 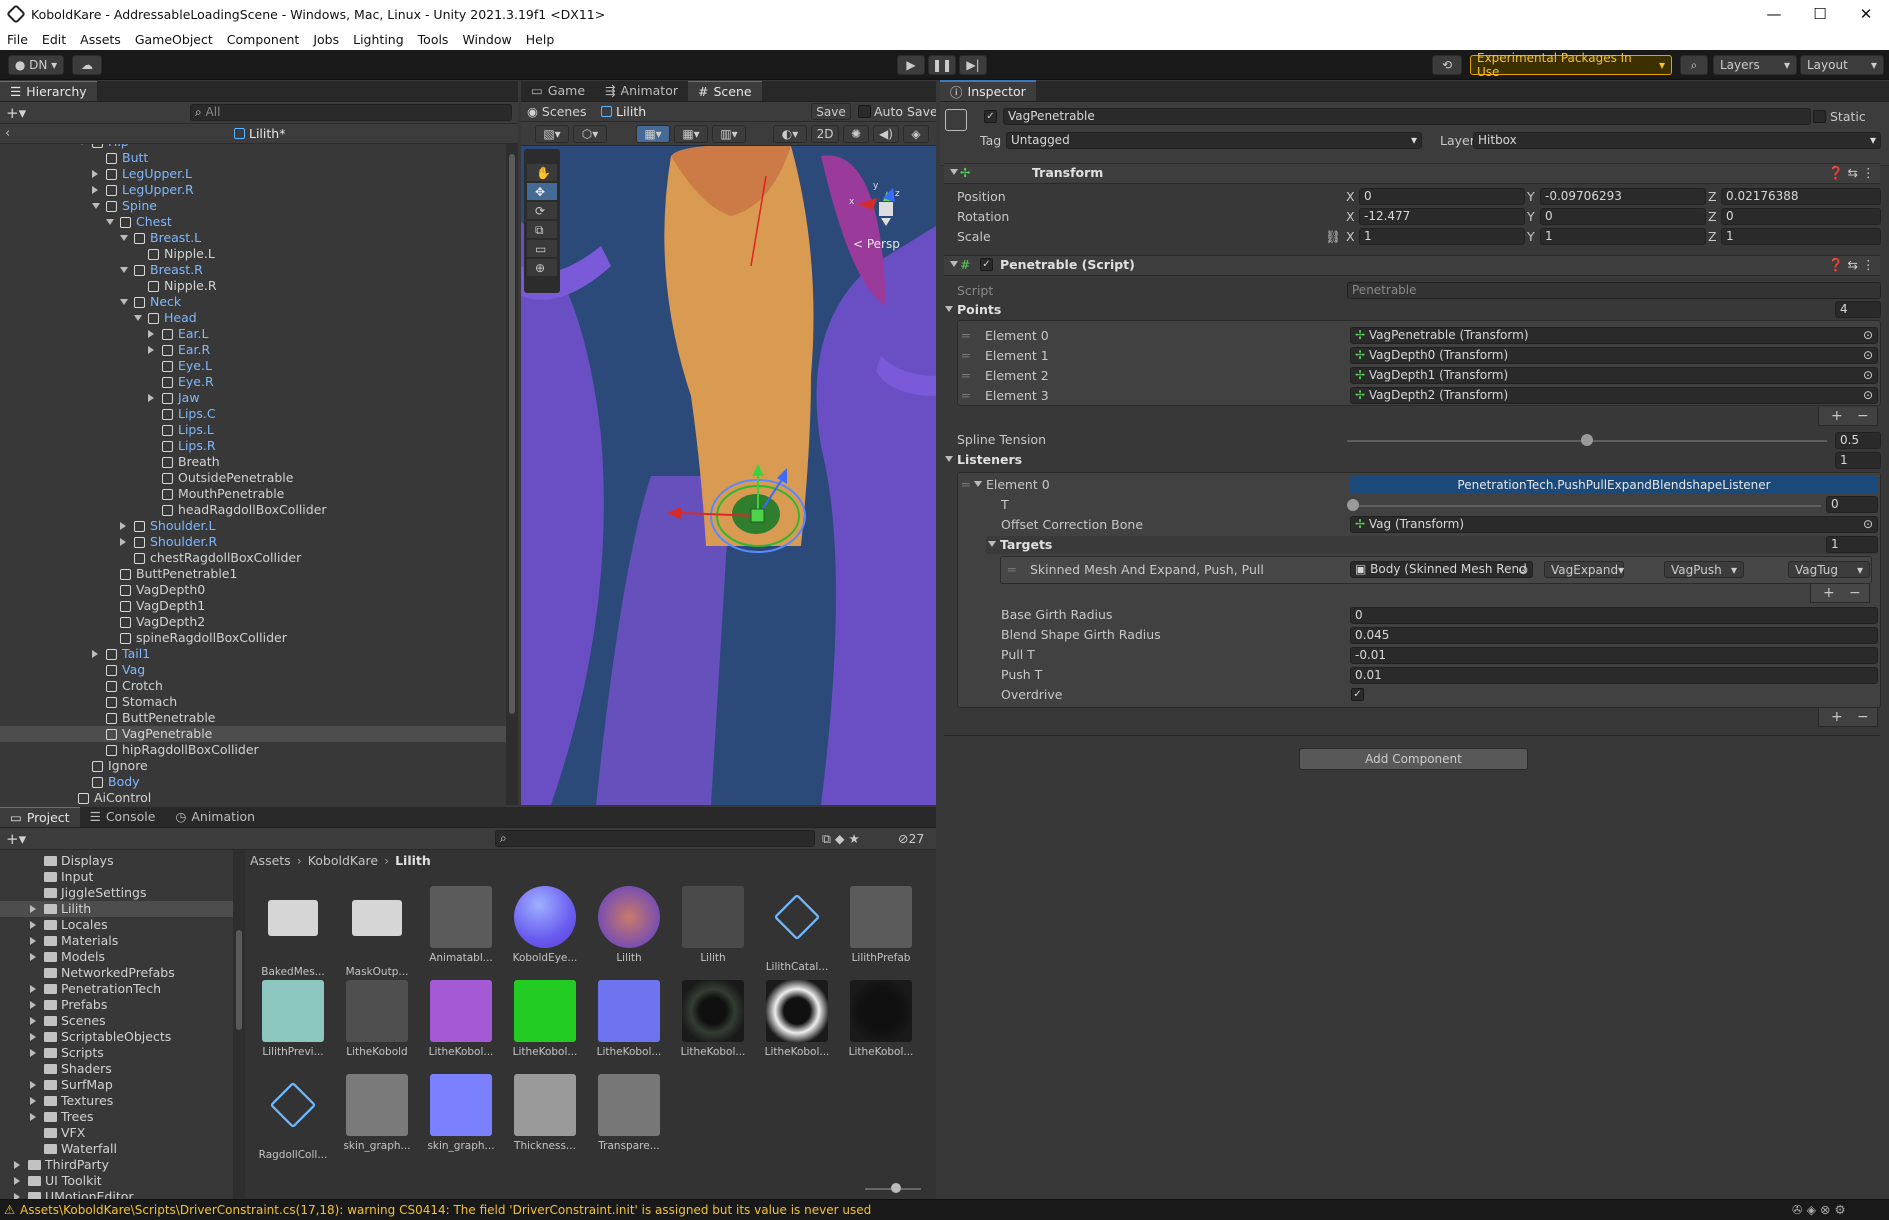 What do you see at coordinates (1858, 309) in the screenshot?
I see `points-count-input: 4` at bounding box center [1858, 309].